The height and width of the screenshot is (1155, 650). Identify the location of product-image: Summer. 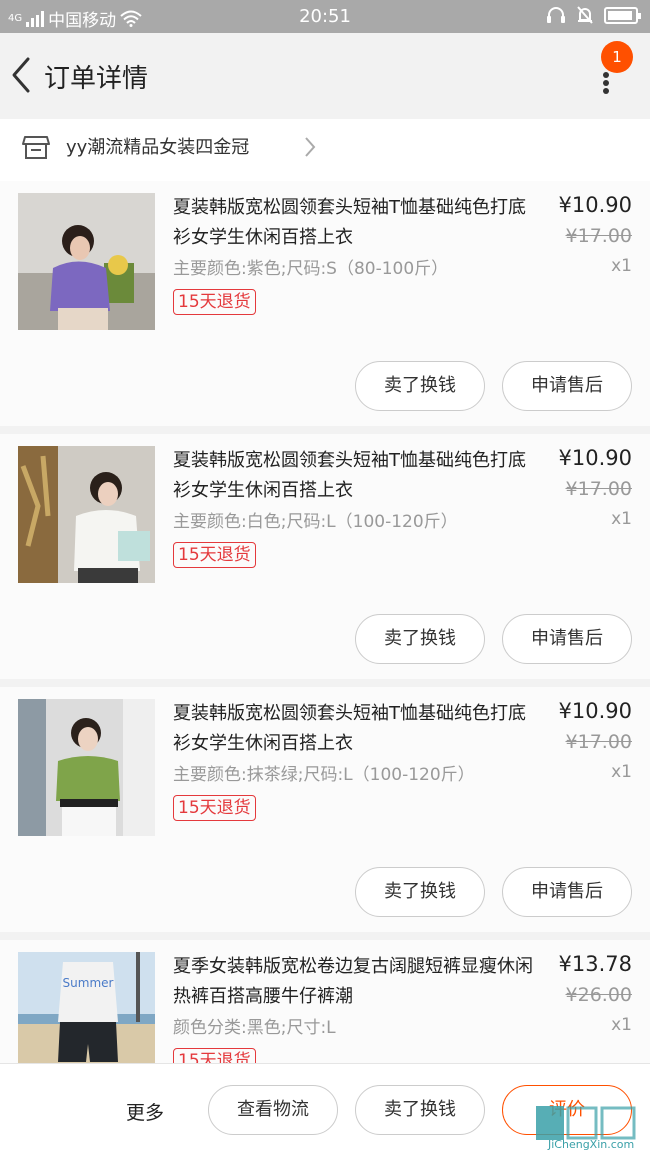
(86, 1007).